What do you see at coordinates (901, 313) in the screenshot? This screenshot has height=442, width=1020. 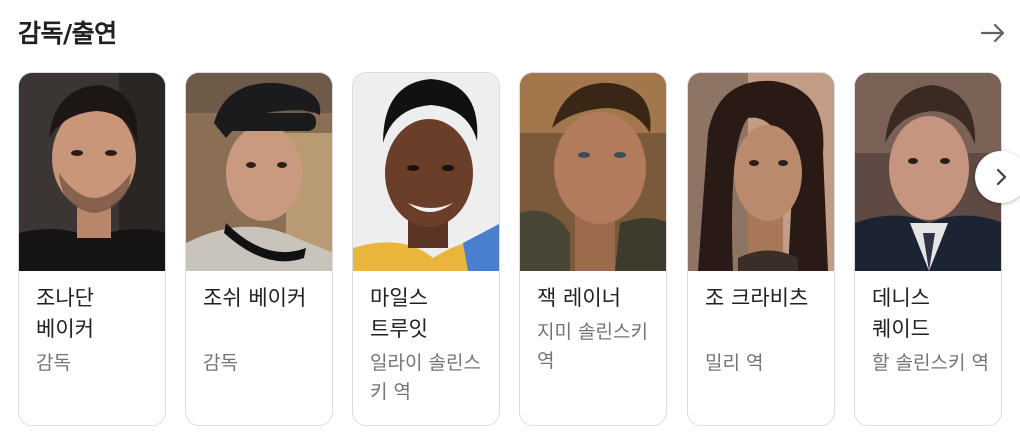 I see `person-name: 데니스 퀘이드` at bounding box center [901, 313].